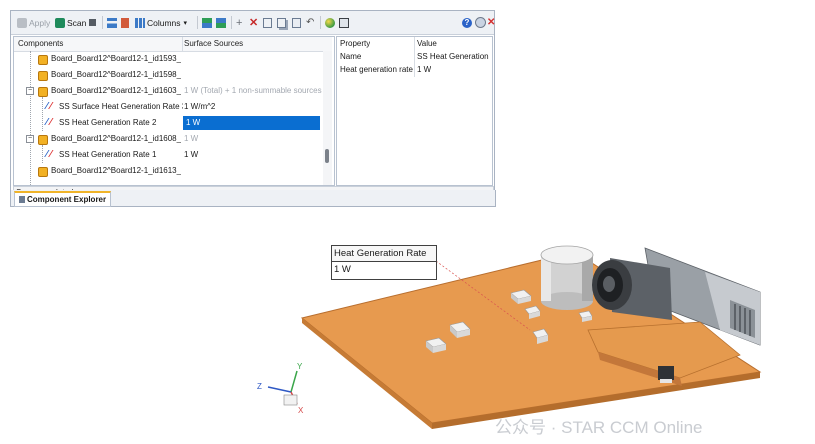  Describe the element at coordinates (290, 400) in the screenshot. I see `triad-cube` at that location.